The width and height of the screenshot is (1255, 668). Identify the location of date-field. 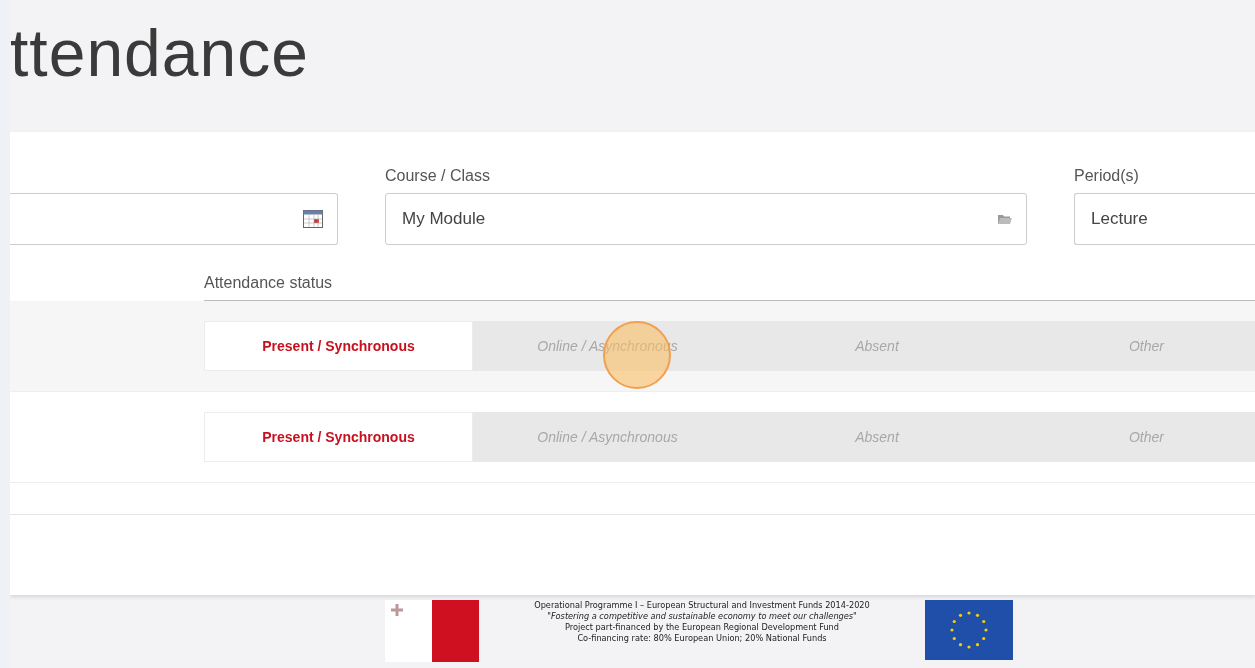
(174, 219).